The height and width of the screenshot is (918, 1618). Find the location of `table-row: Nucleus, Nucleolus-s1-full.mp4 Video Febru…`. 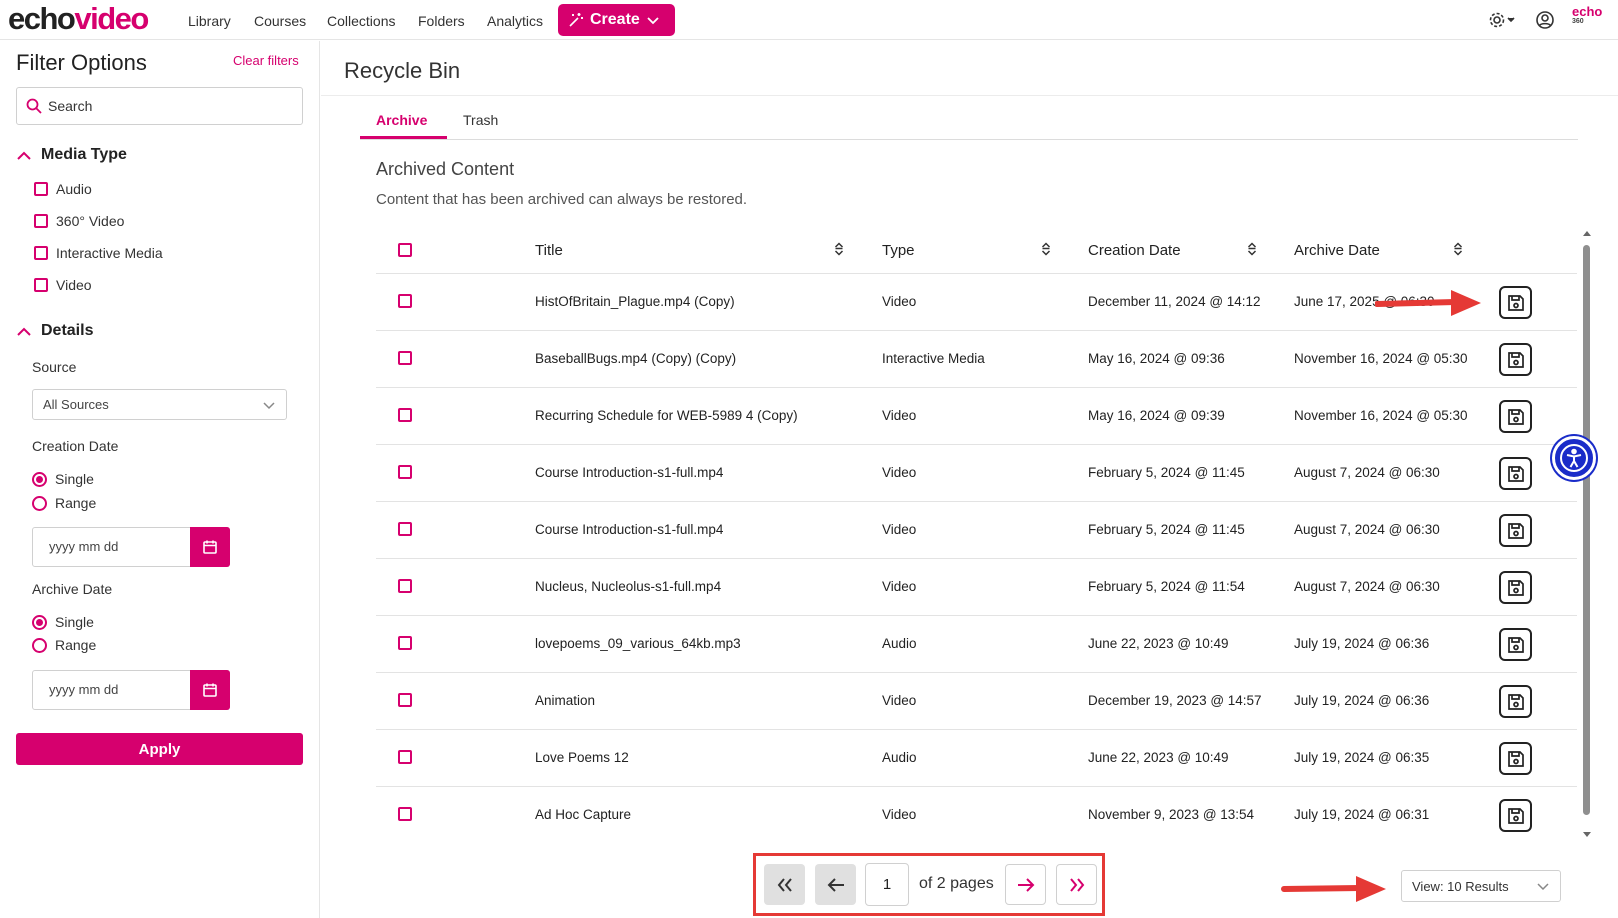

table-row: Nucleus, Nucleolus-s1-full.mp4 Video Febru… is located at coordinates (976, 586).